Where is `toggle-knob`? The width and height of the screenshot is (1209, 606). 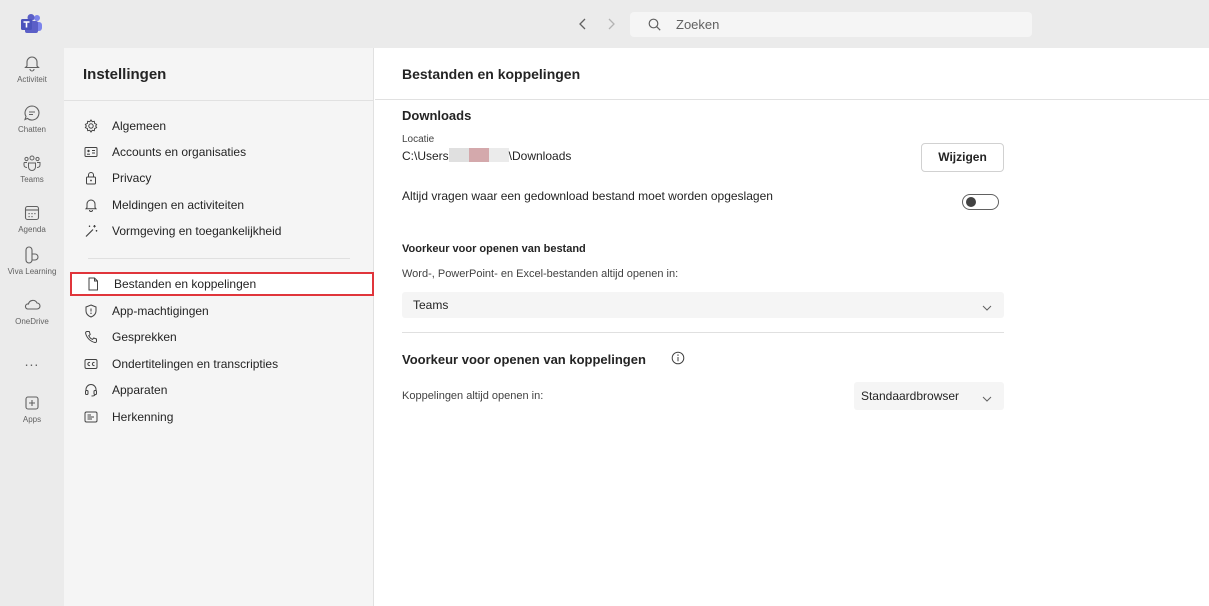
toggle-knob is located at coordinates (971, 202).